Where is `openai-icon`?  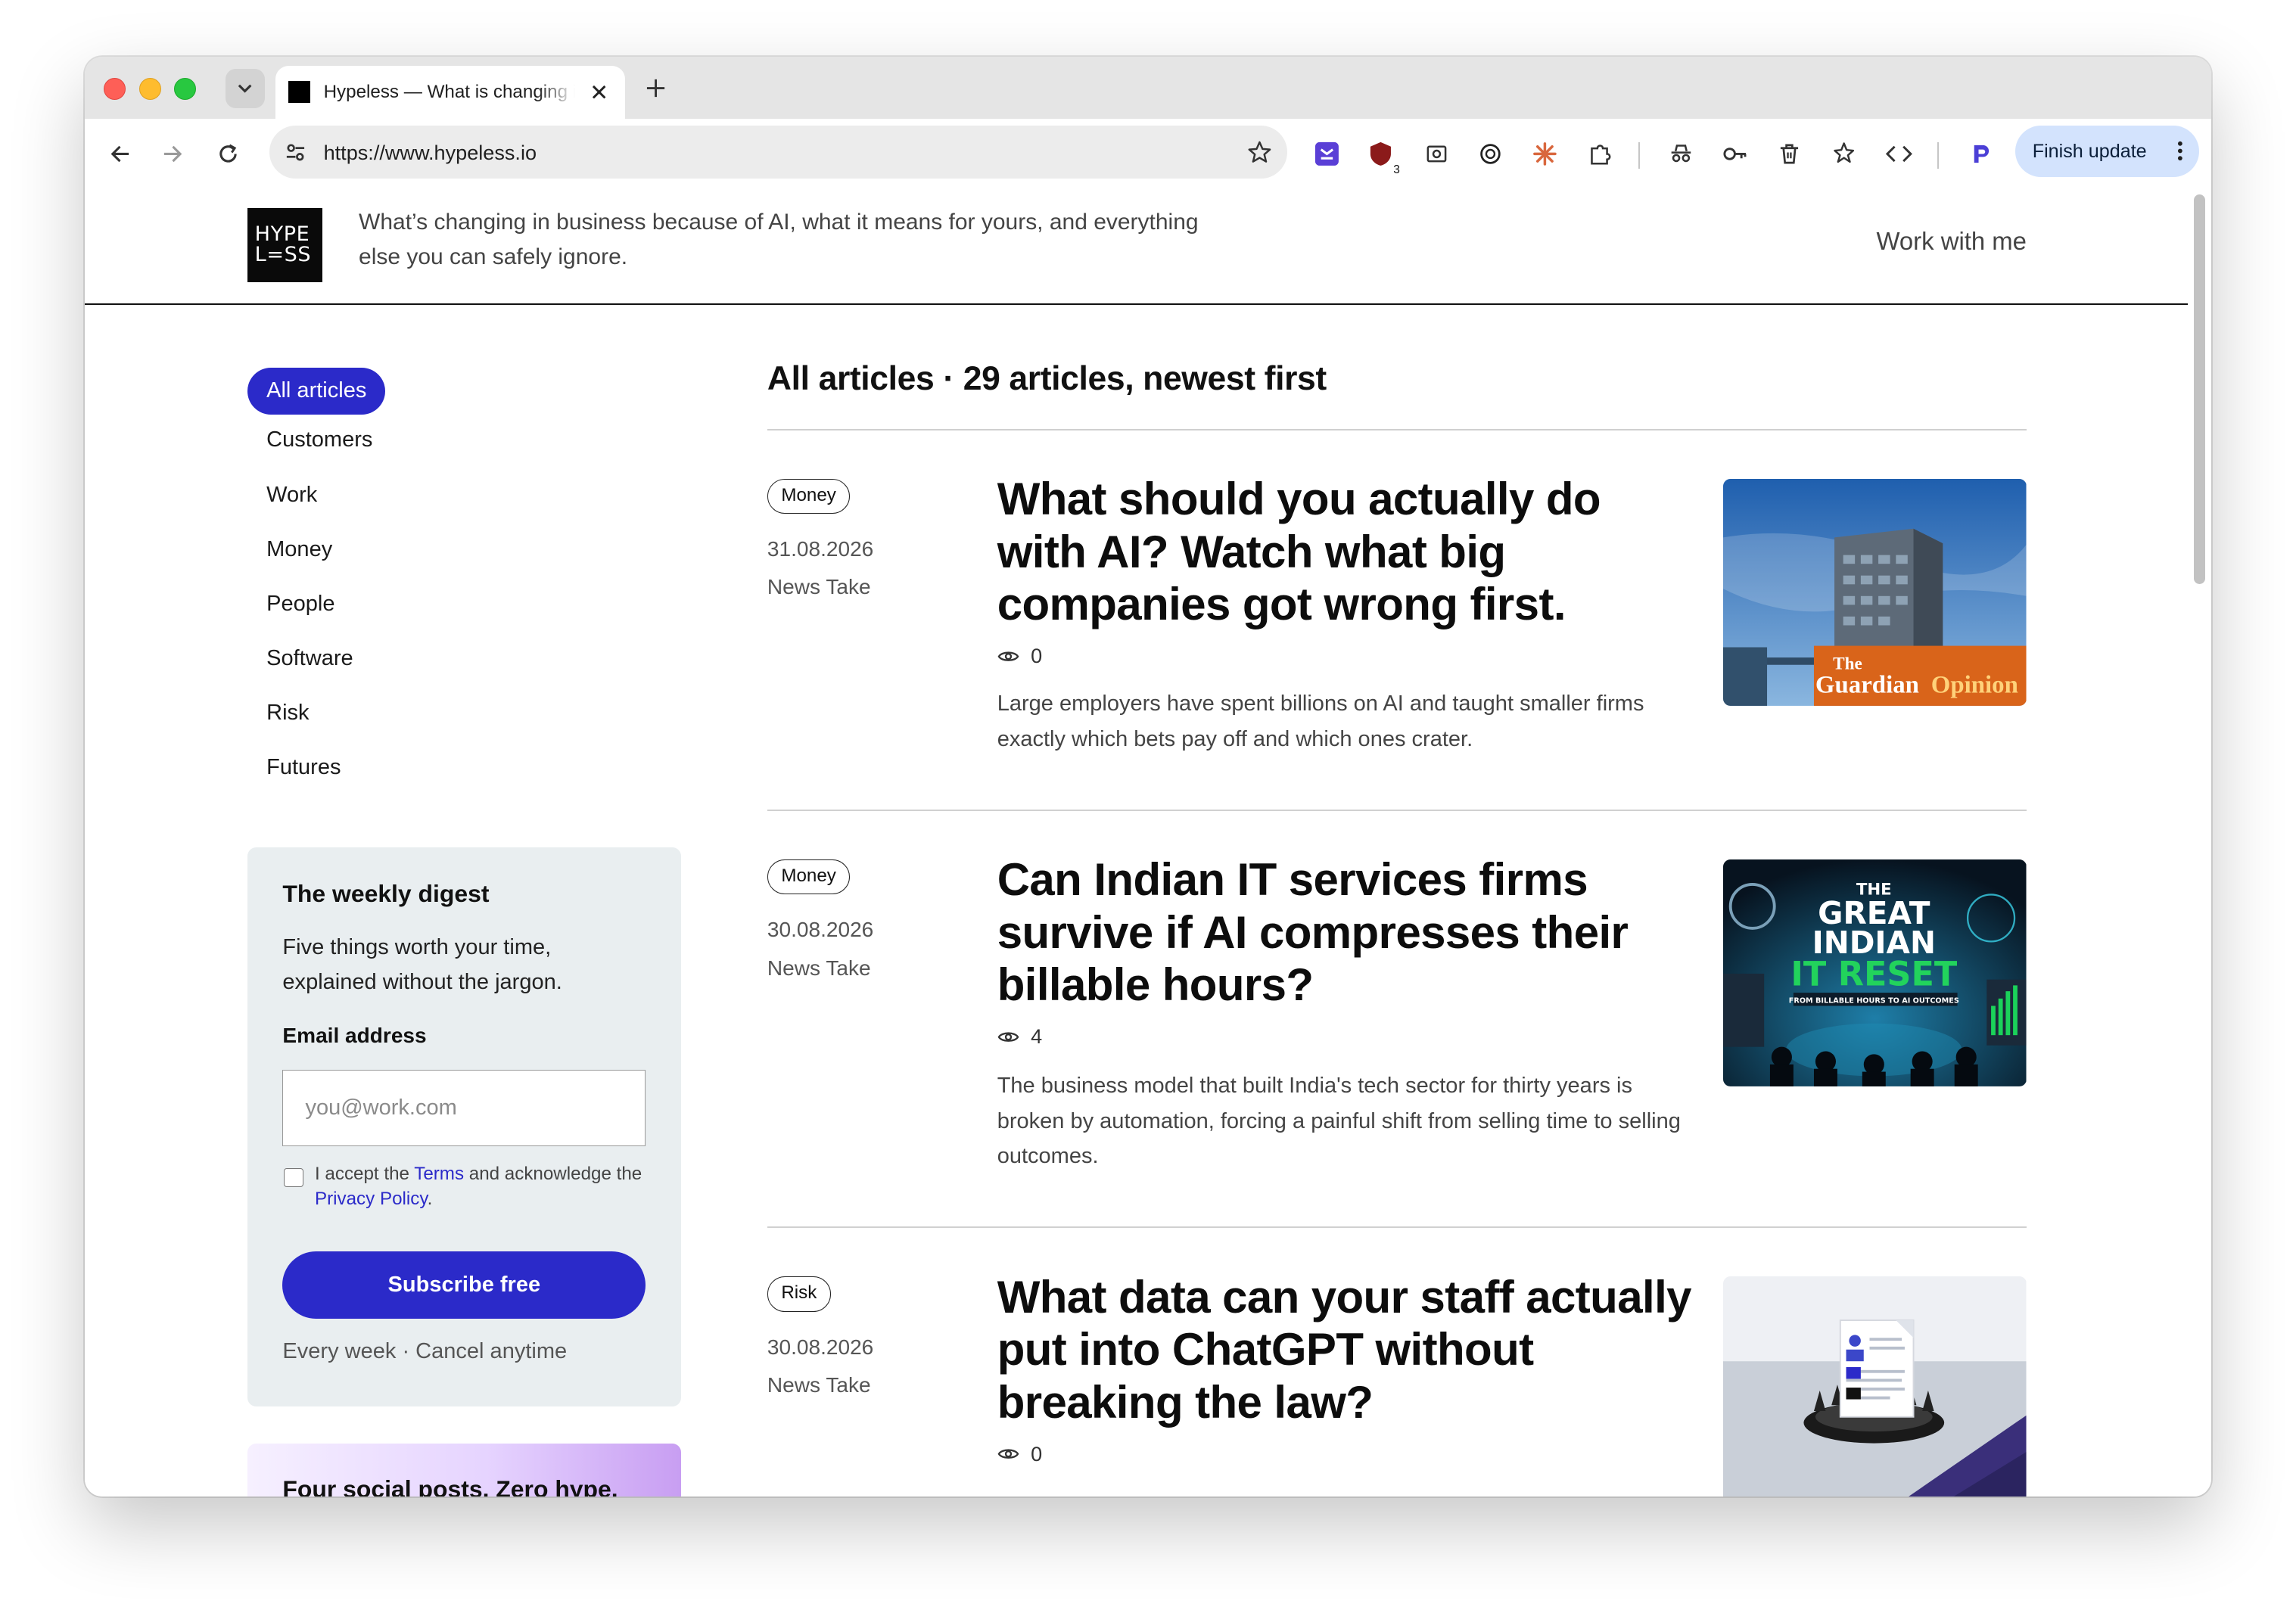 openai-icon is located at coordinates (1491, 153).